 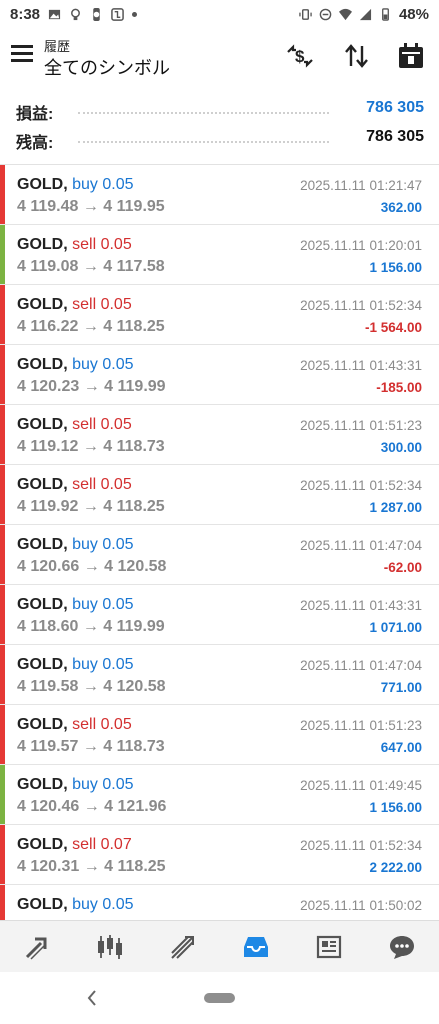 What do you see at coordinates (393, 327) in the screenshot?
I see `trade-profit: -1 564.00` at bounding box center [393, 327].